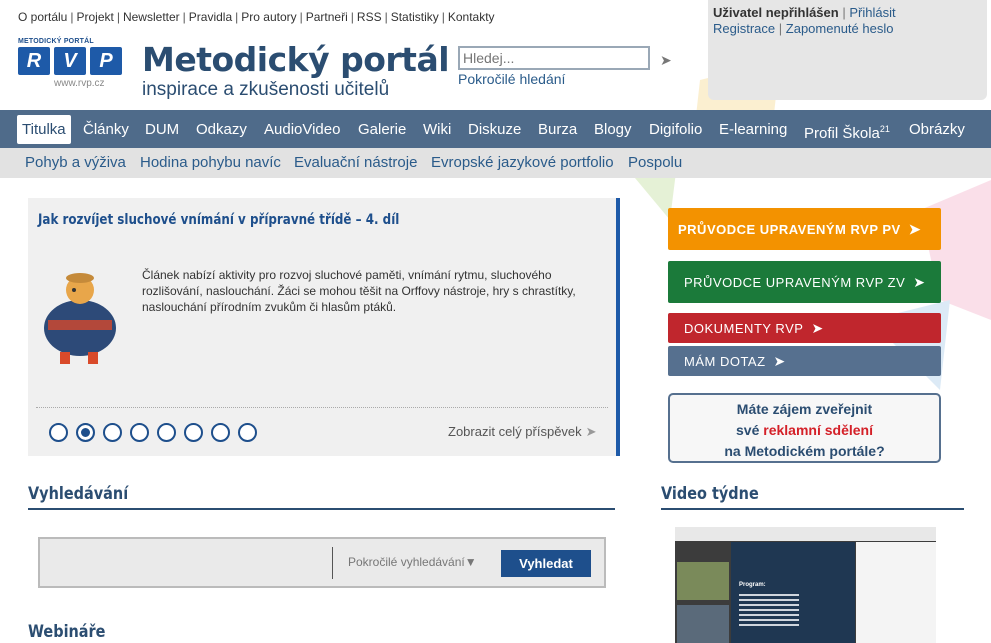 Image resolution: width=991 pixels, height=643 pixels. What do you see at coordinates (804, 361) in the screenshot?
I see `ask-question-button: MÁM DOTAZ ➤` at bounding box center [804, 361].